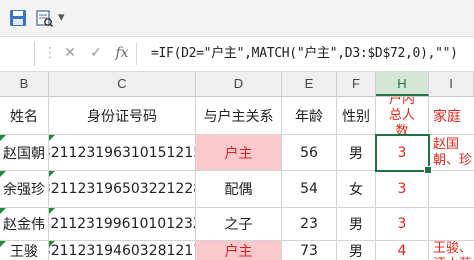 The image size is (474, 260). I want to click on cell-name: 王骏, so click(24, 250).